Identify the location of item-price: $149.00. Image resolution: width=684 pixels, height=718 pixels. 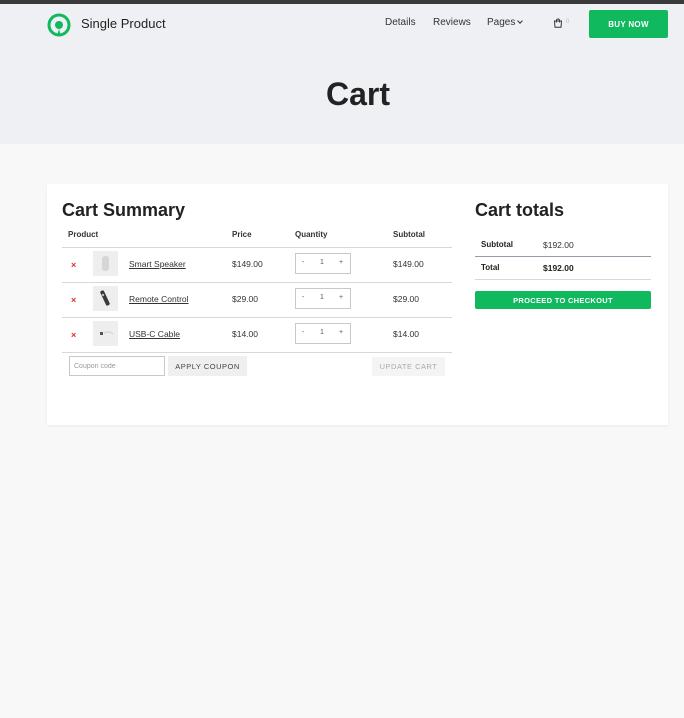
(247, 264).